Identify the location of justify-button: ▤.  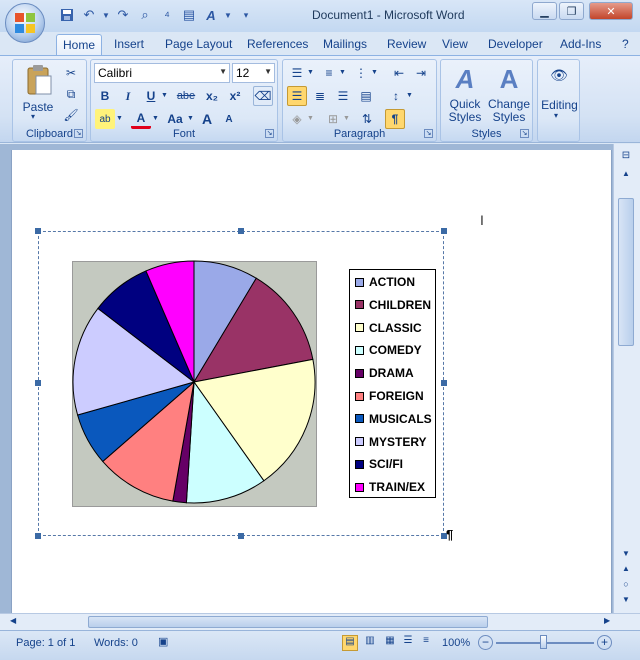
(366, 96).